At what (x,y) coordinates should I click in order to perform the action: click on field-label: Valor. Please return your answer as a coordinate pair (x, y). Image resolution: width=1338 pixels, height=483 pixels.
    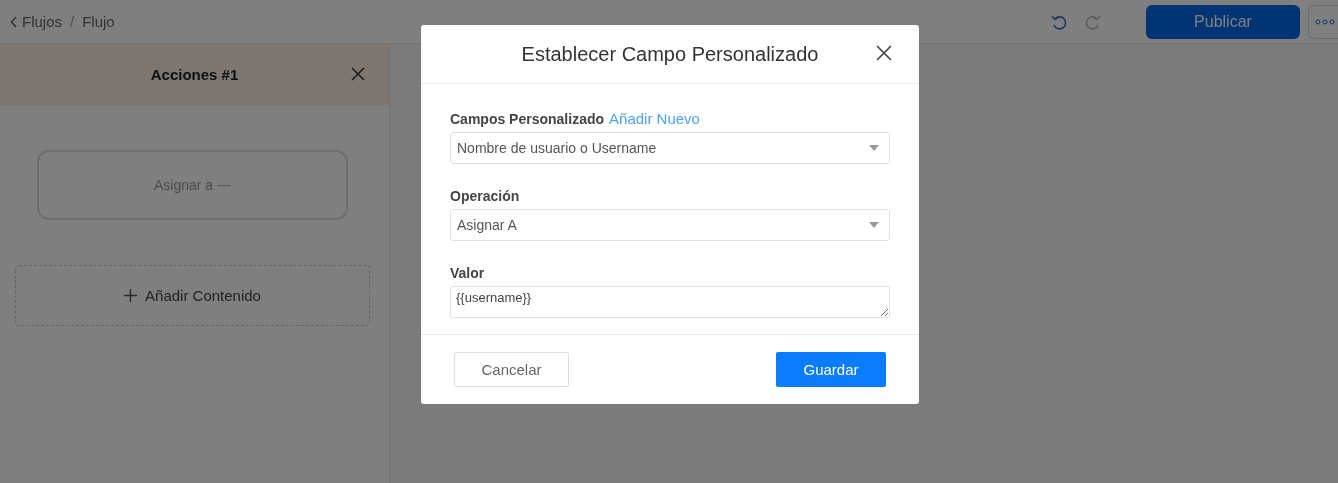
    Looking at the image, I should click on (467, 273).